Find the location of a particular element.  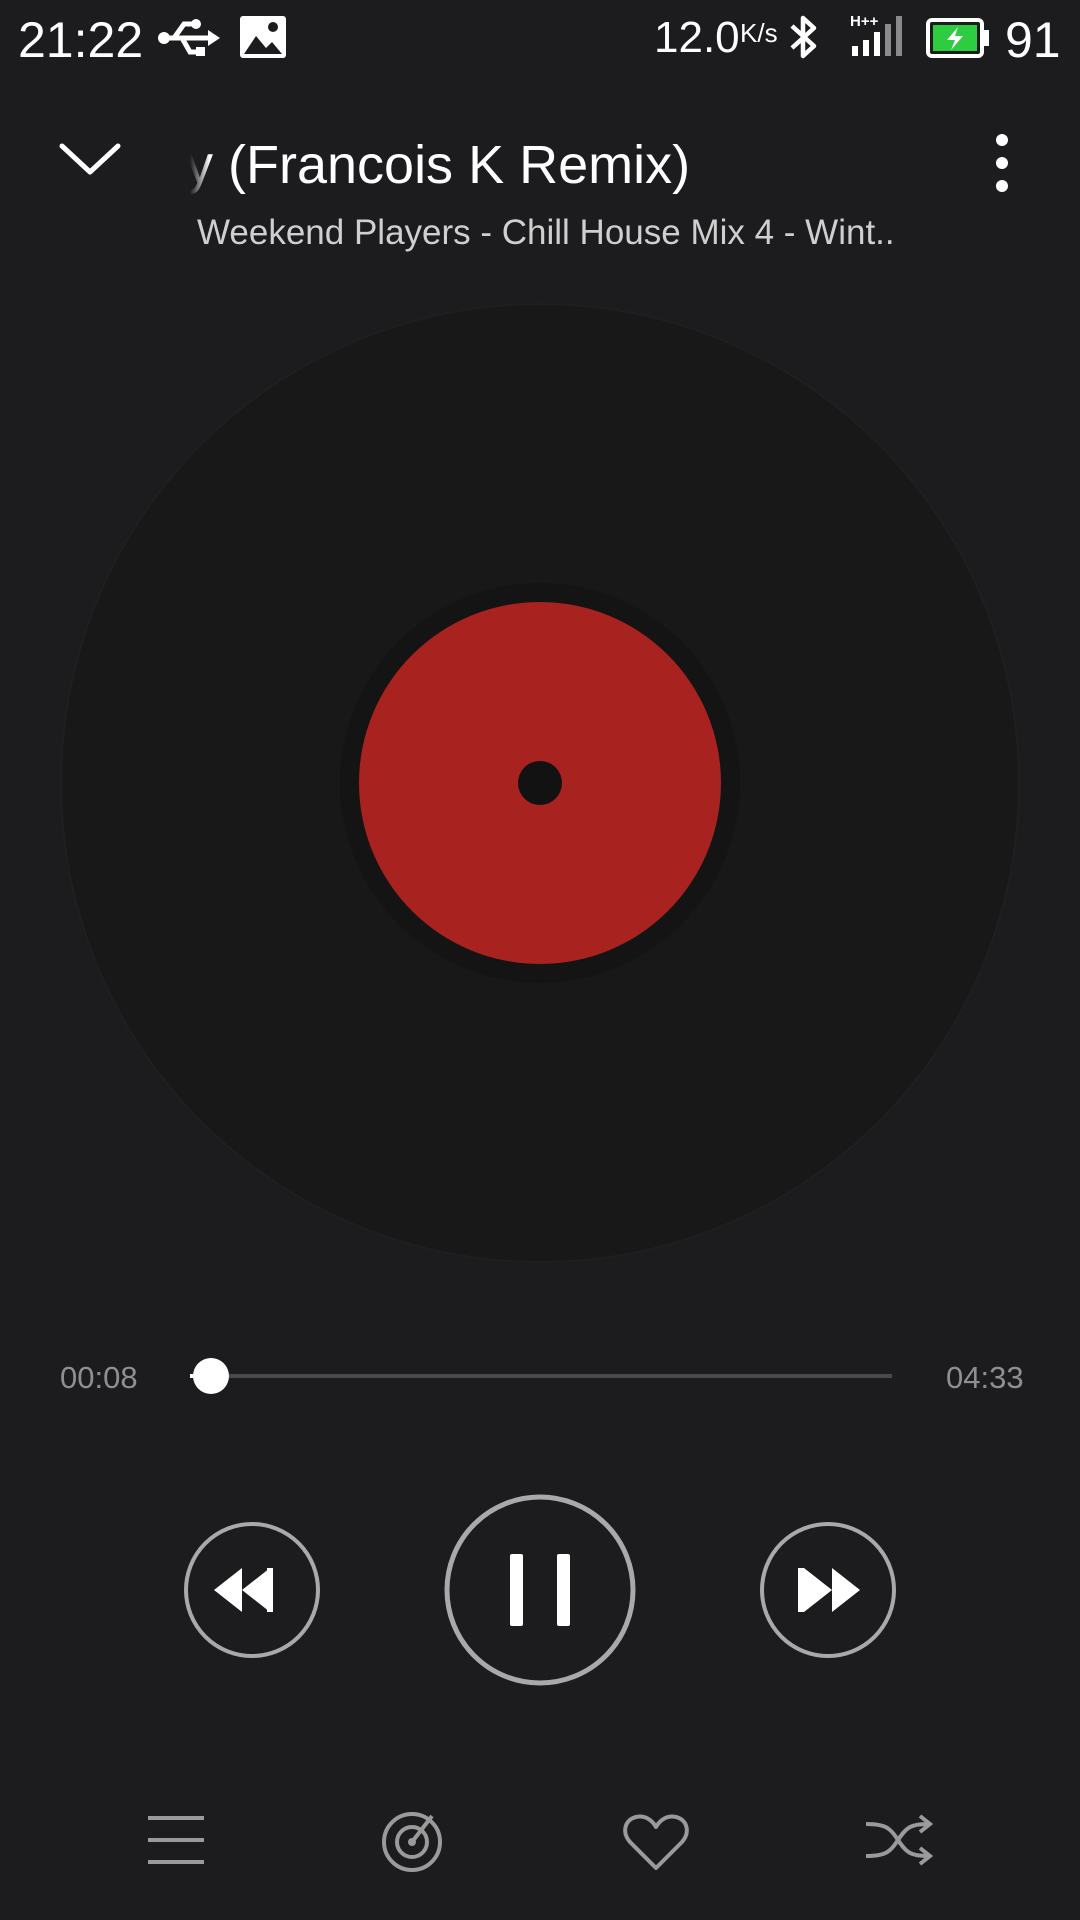

shuffle-icon is located at coordinates (900, 1840).